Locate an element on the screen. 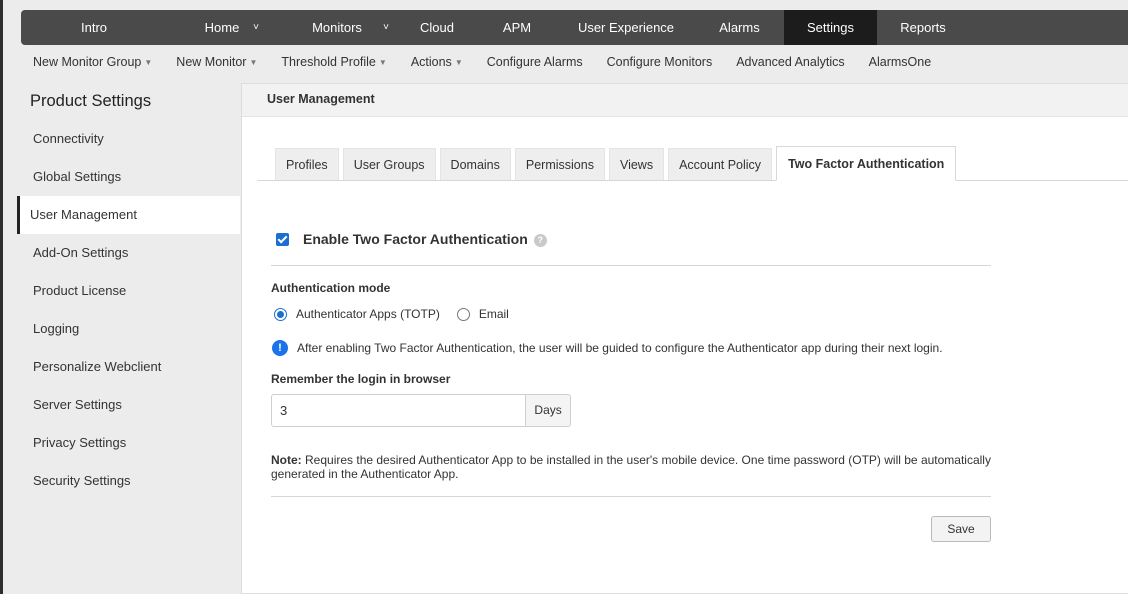  nav-monitors-label: Monitors is located at coordinates (337, 27).